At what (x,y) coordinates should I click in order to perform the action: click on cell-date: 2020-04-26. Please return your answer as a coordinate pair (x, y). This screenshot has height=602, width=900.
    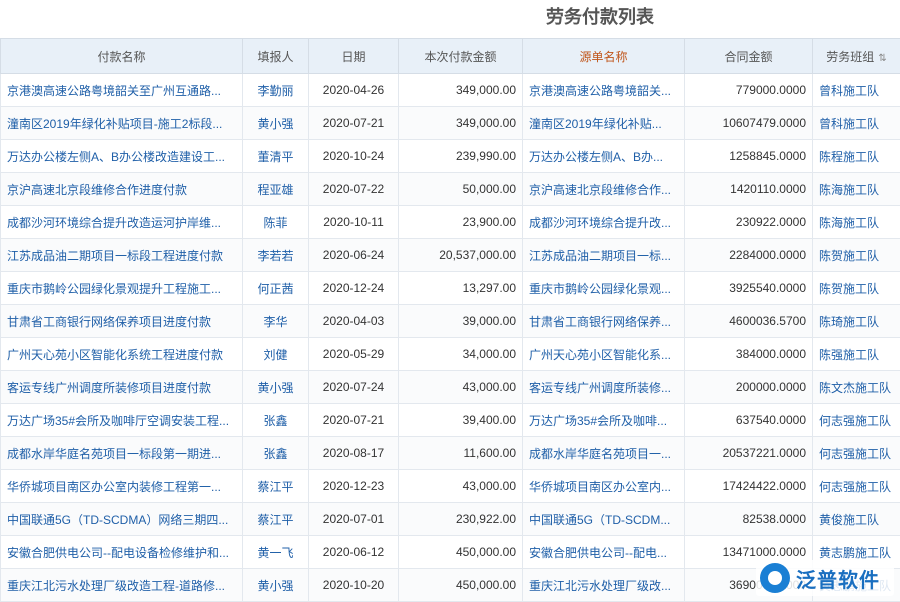
    Looking at the image, I should click on (354, 90).